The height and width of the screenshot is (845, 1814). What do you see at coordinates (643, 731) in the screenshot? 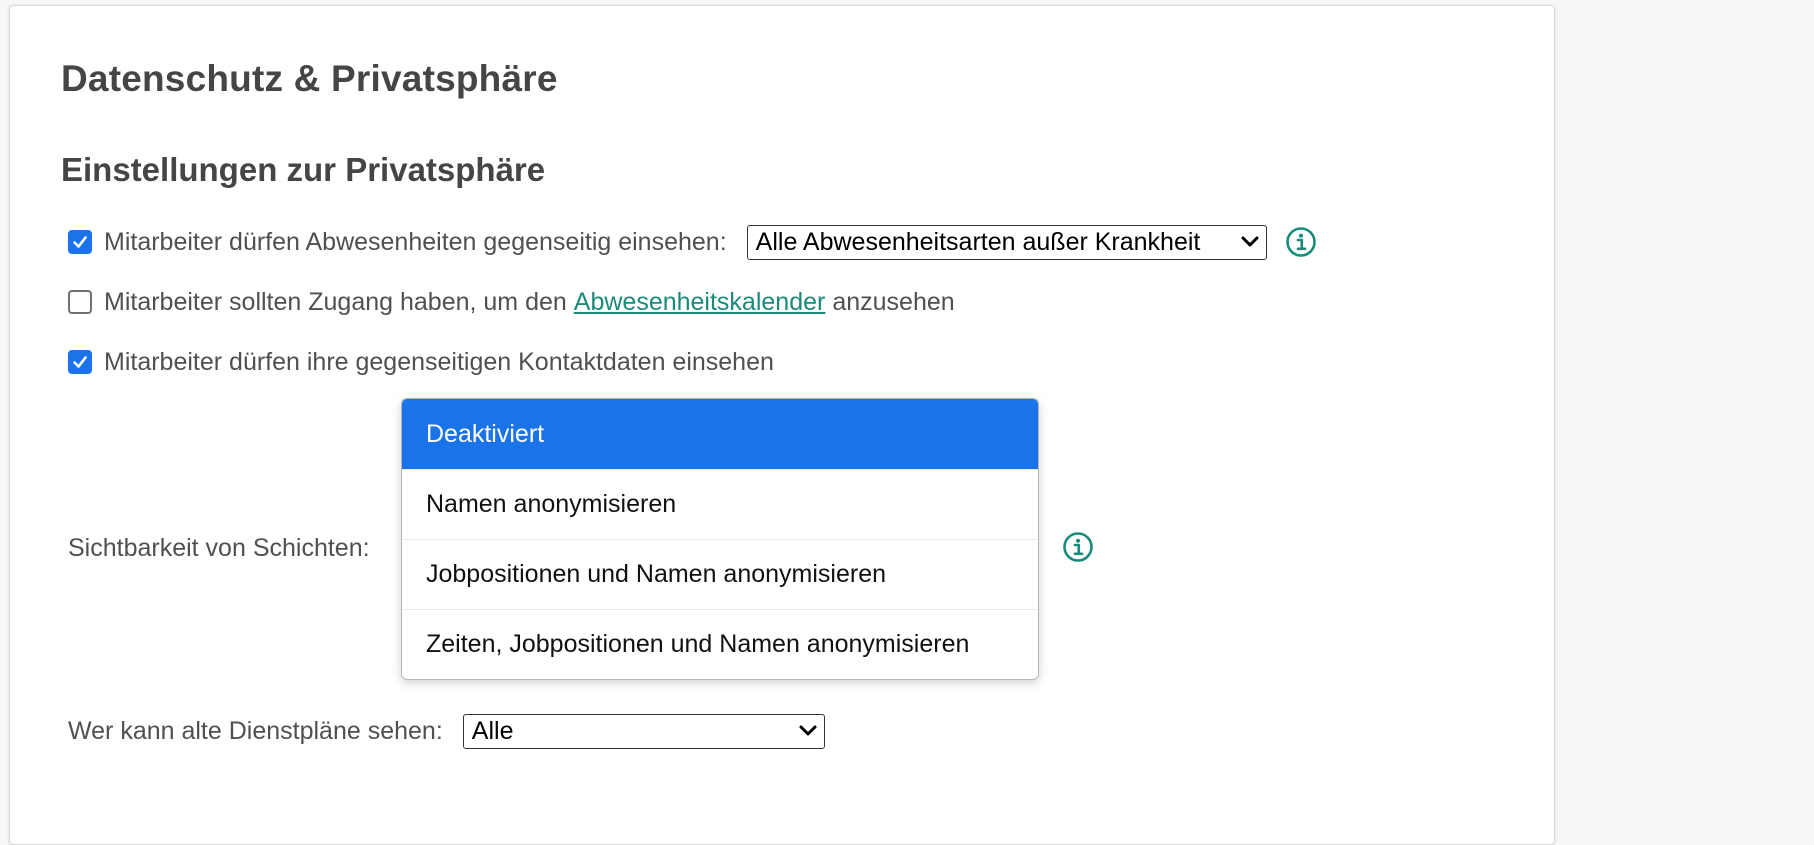
I see `old-rosters-select: Alle` at bounding box center [643, 731].